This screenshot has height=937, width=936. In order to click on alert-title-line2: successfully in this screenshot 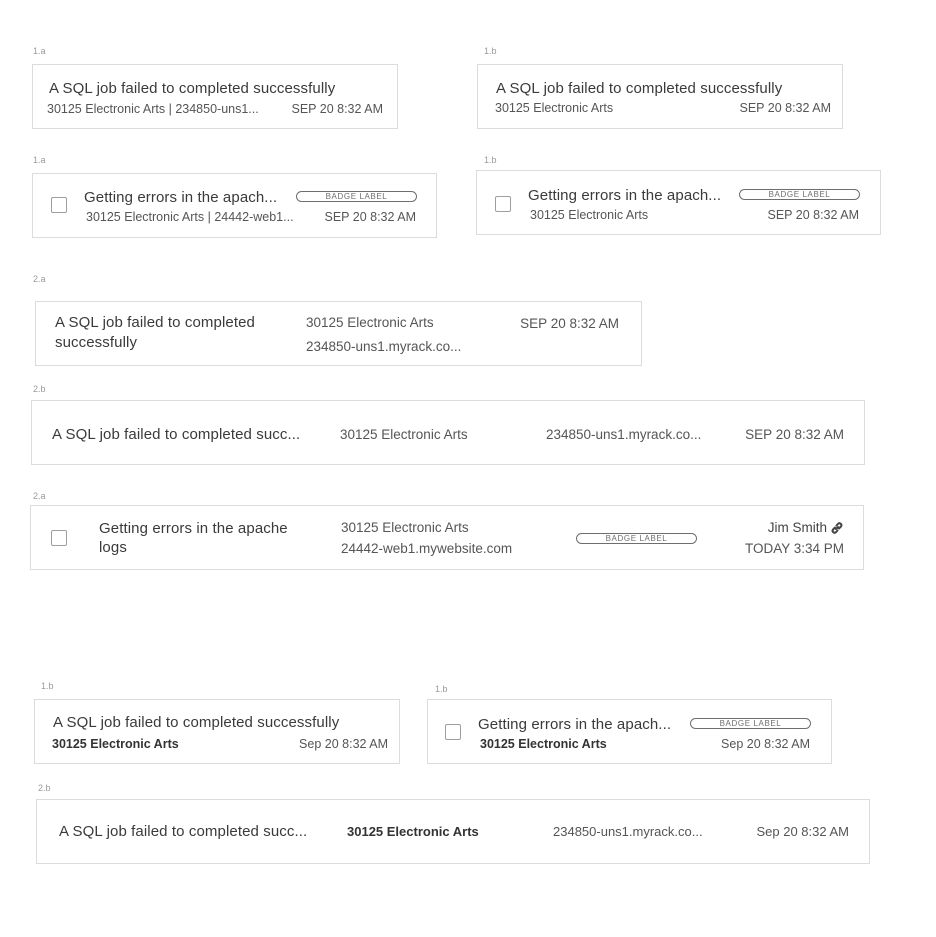, I will do `click(96, 342)`.